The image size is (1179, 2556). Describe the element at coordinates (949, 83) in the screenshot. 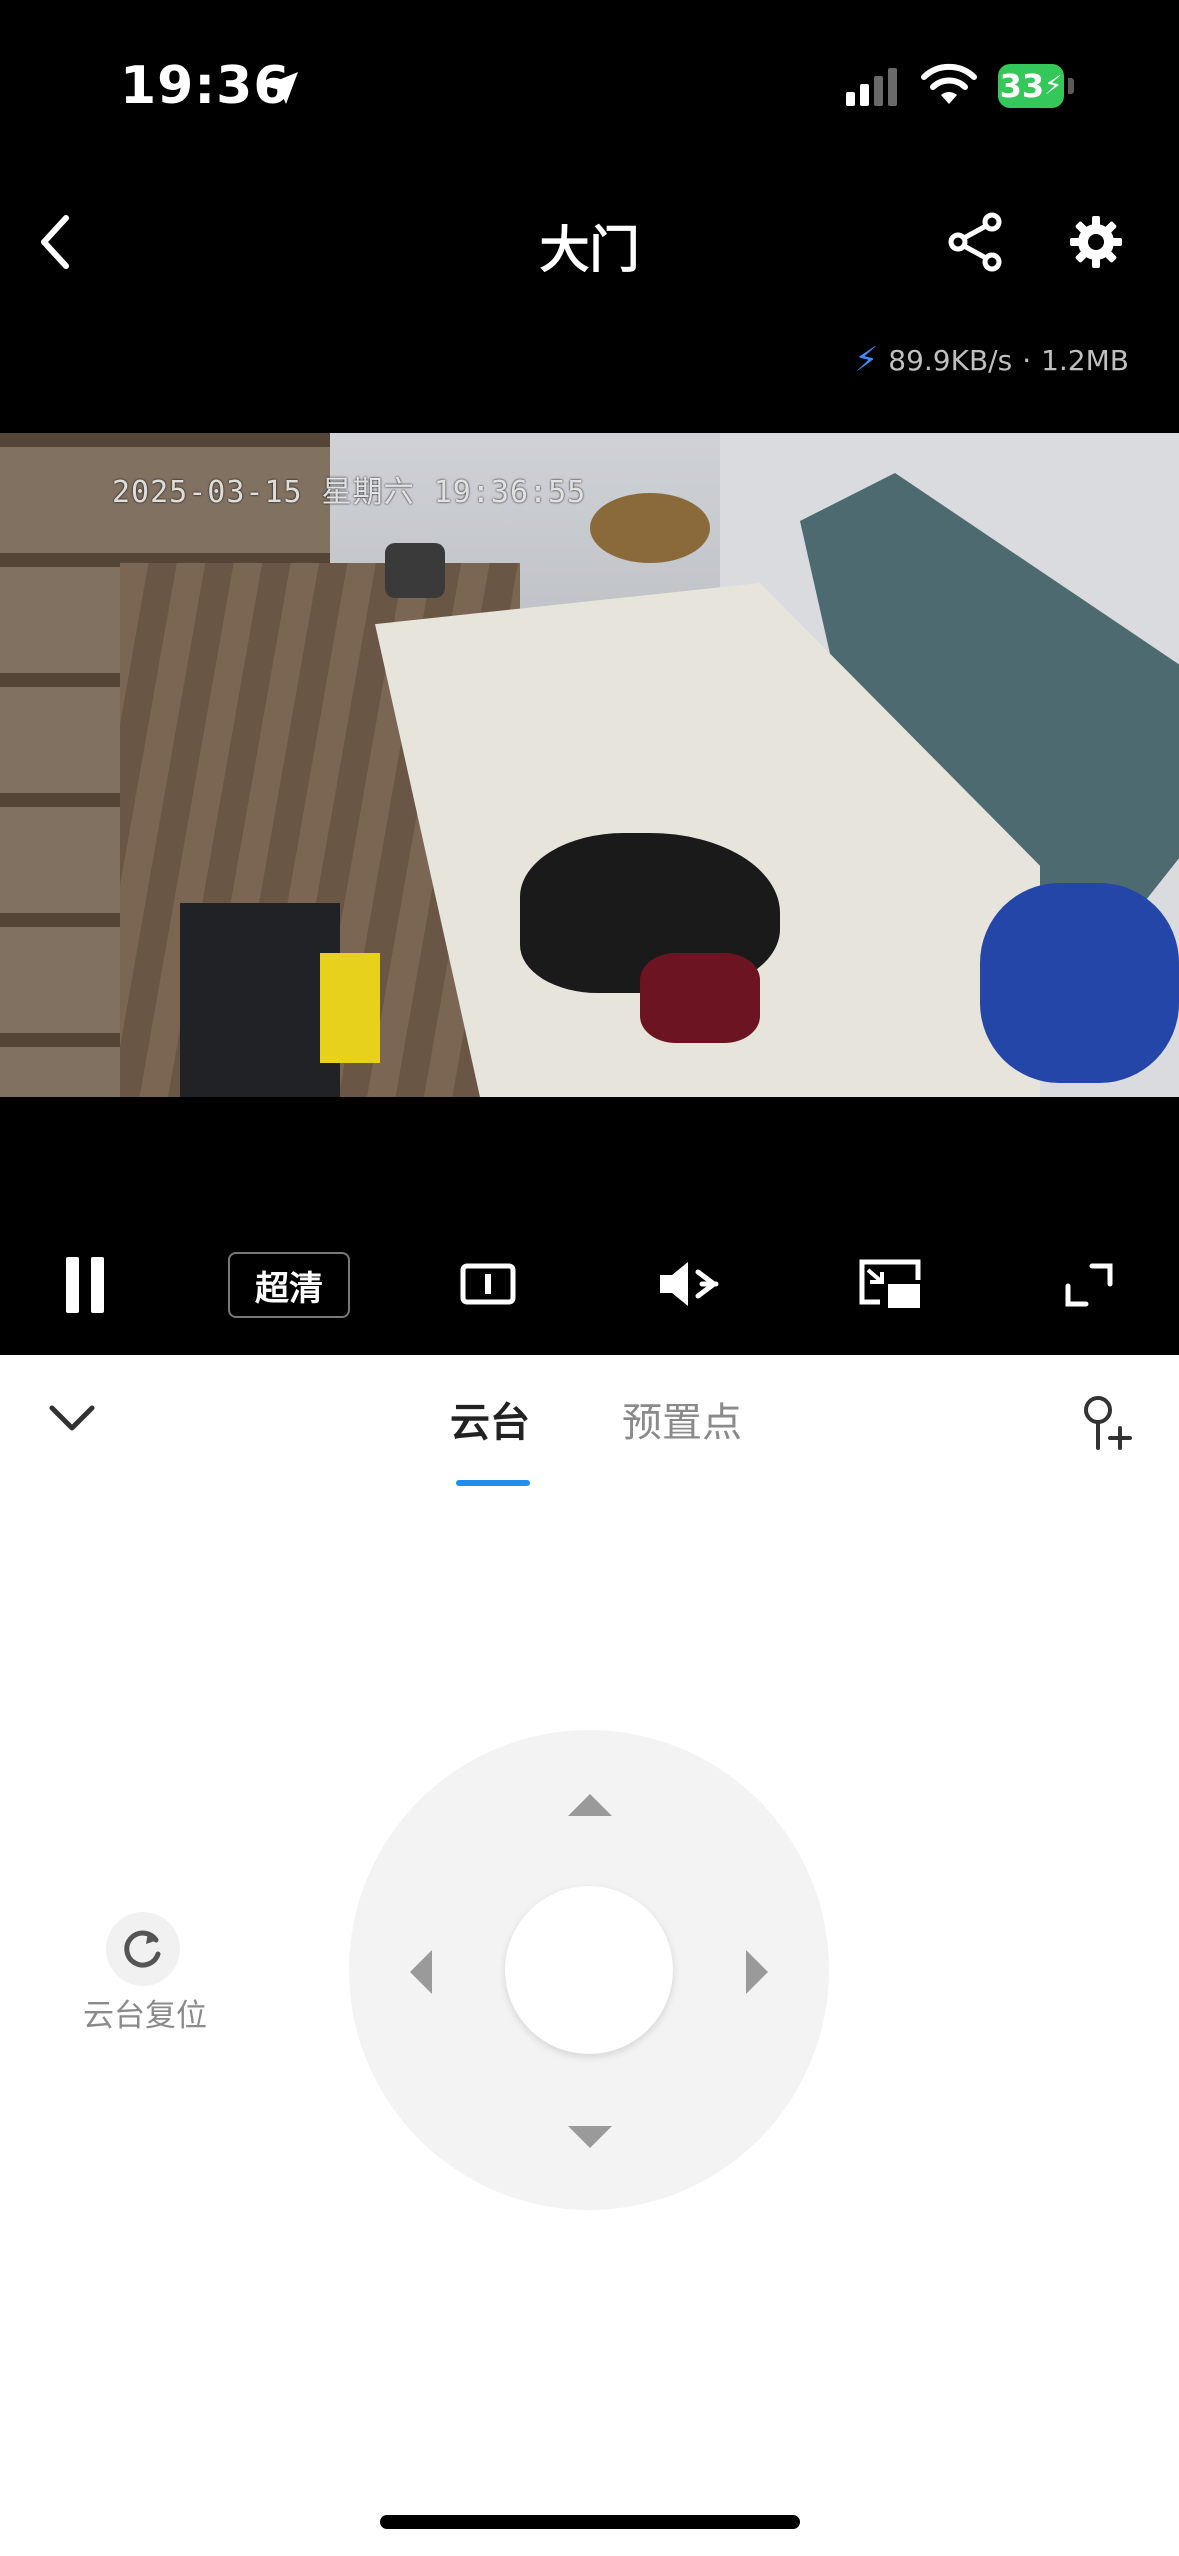

I see `wifi-icon` at that location.